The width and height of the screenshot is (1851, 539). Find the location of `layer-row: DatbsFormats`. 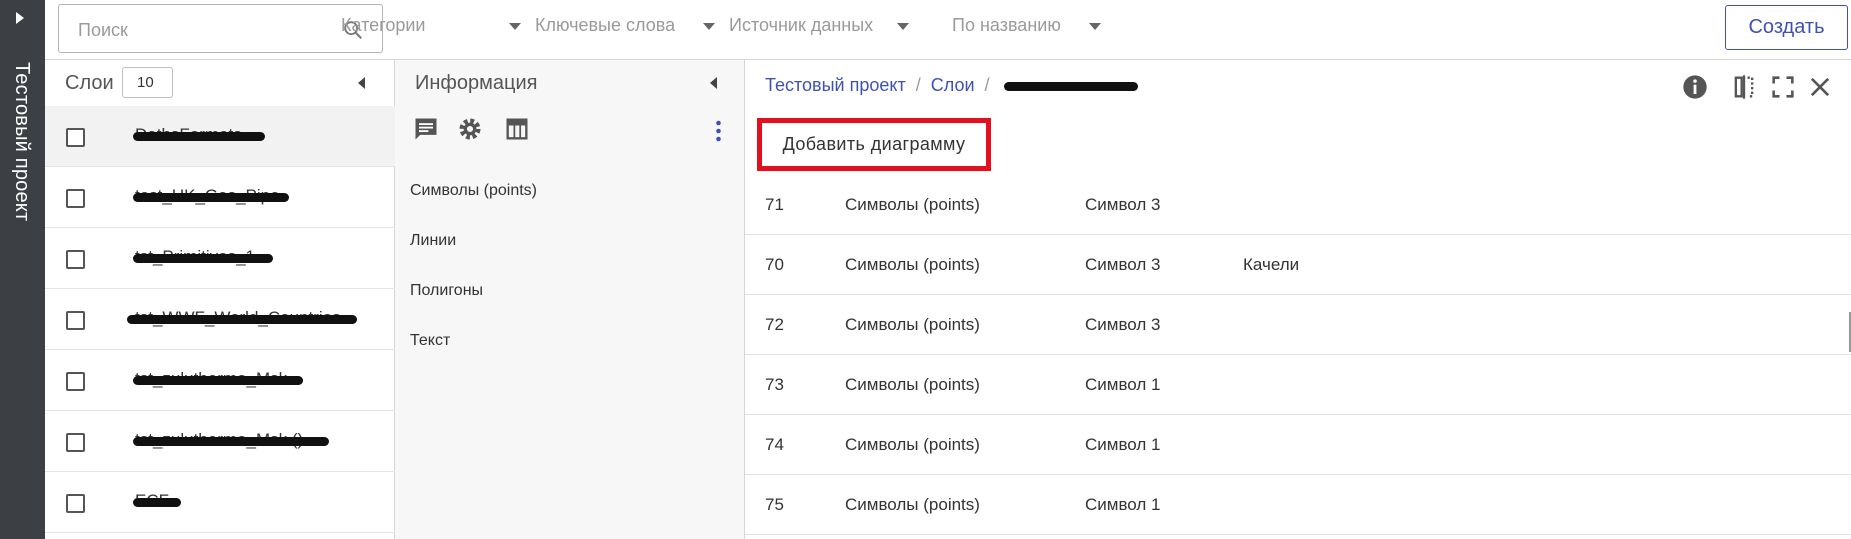

layer-row: DatbsFormats is located at coordinates (220, 136).